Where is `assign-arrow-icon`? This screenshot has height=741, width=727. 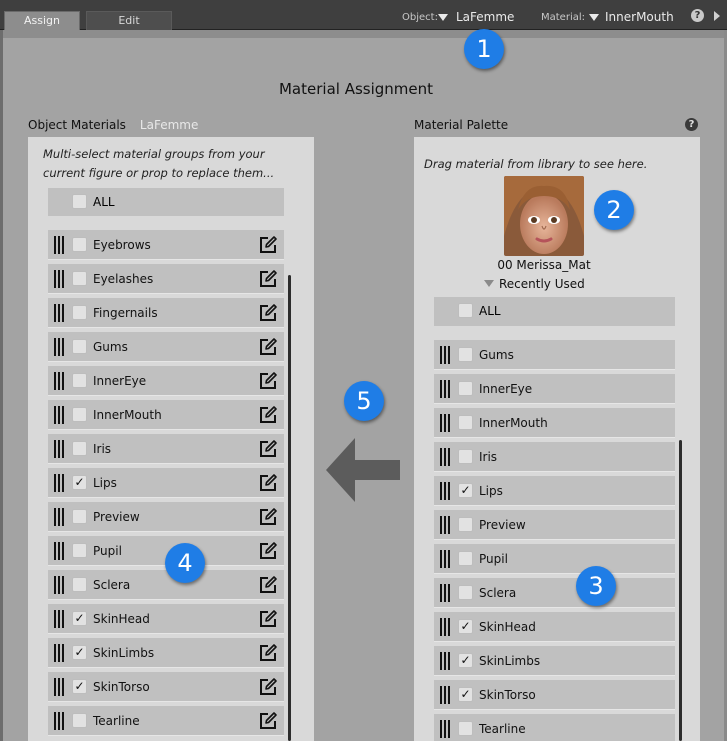 assign-arrow-icon is located at coordinates (363, 470).